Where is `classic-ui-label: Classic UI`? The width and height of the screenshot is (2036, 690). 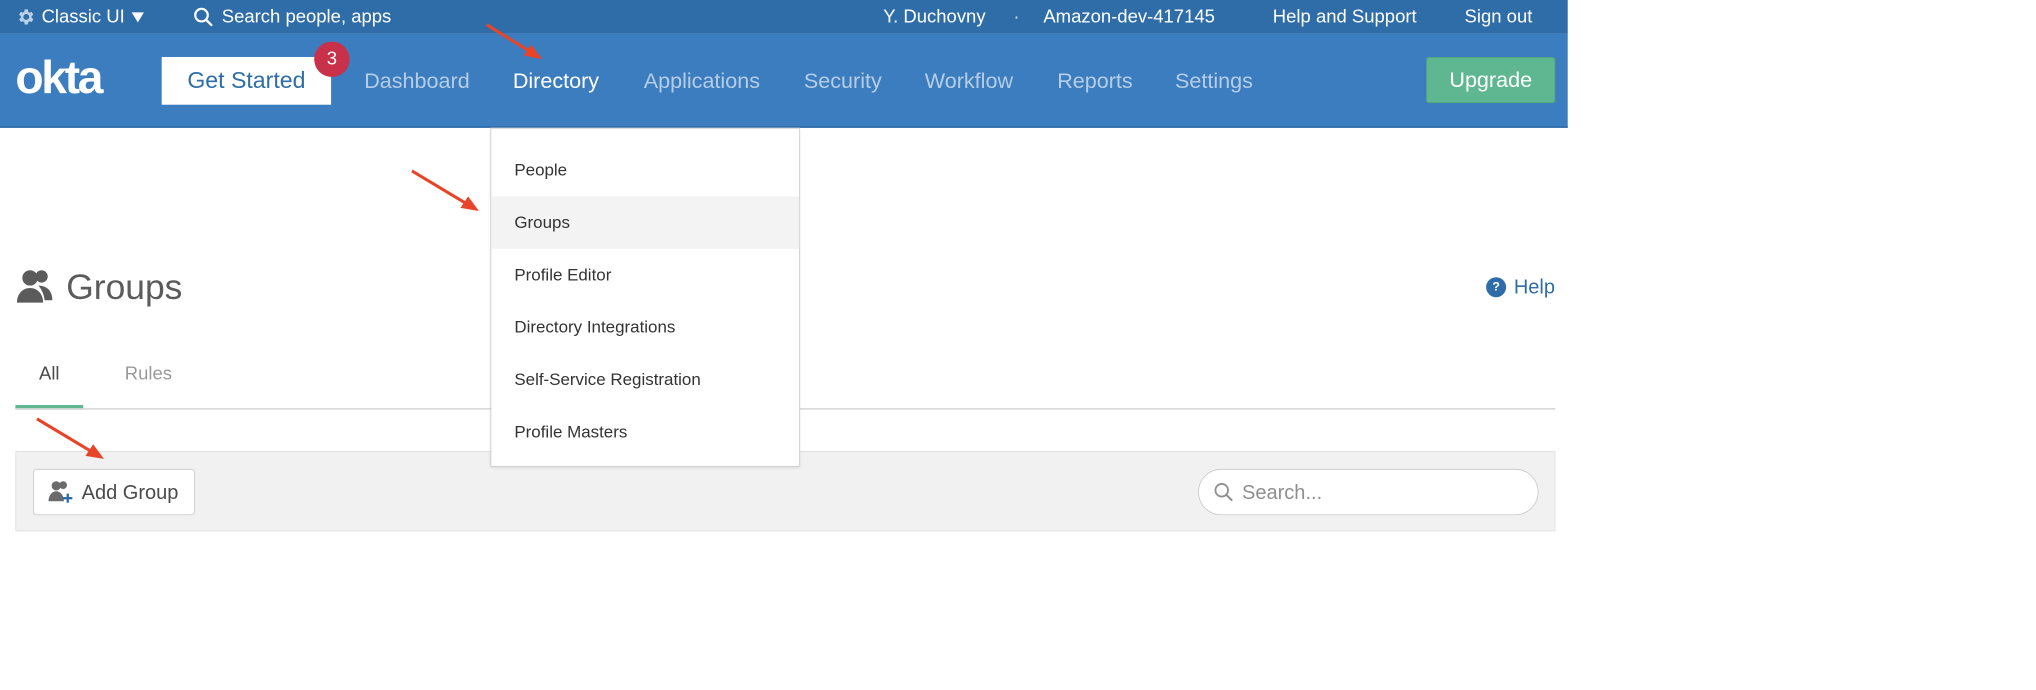
classic-ui-label: Classic UI is located at coordinates (83, 16).